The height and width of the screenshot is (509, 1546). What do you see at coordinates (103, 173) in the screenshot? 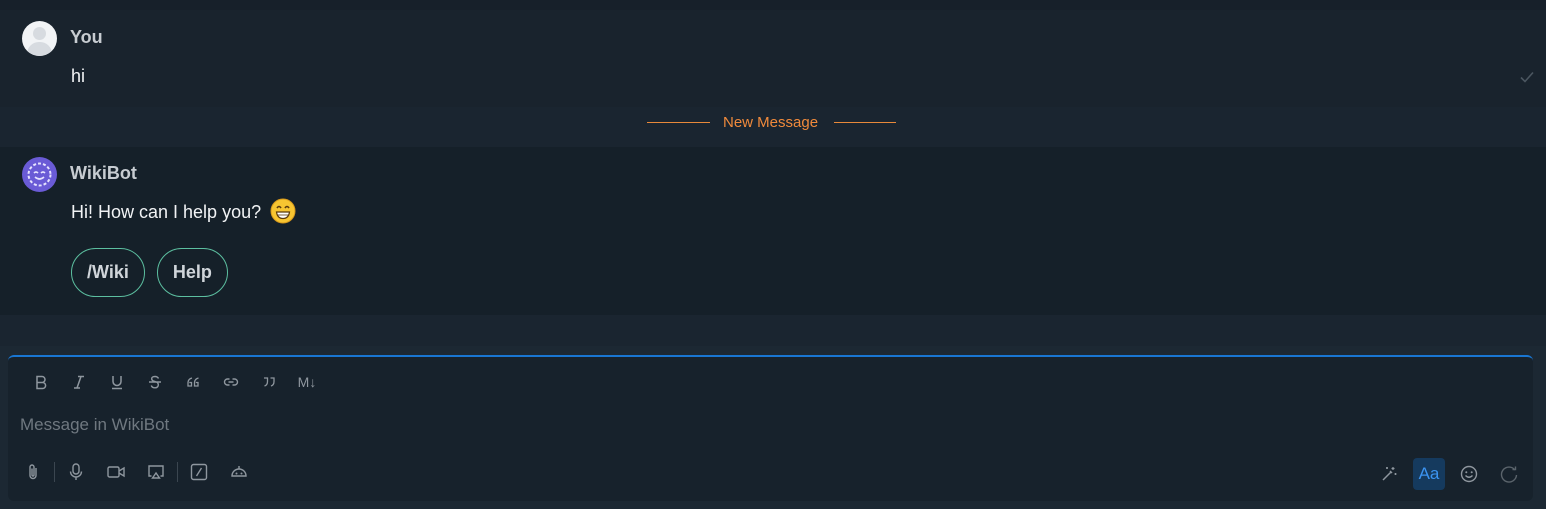
I see `message-sender: WikiBot` at bounding box center [103, 173].